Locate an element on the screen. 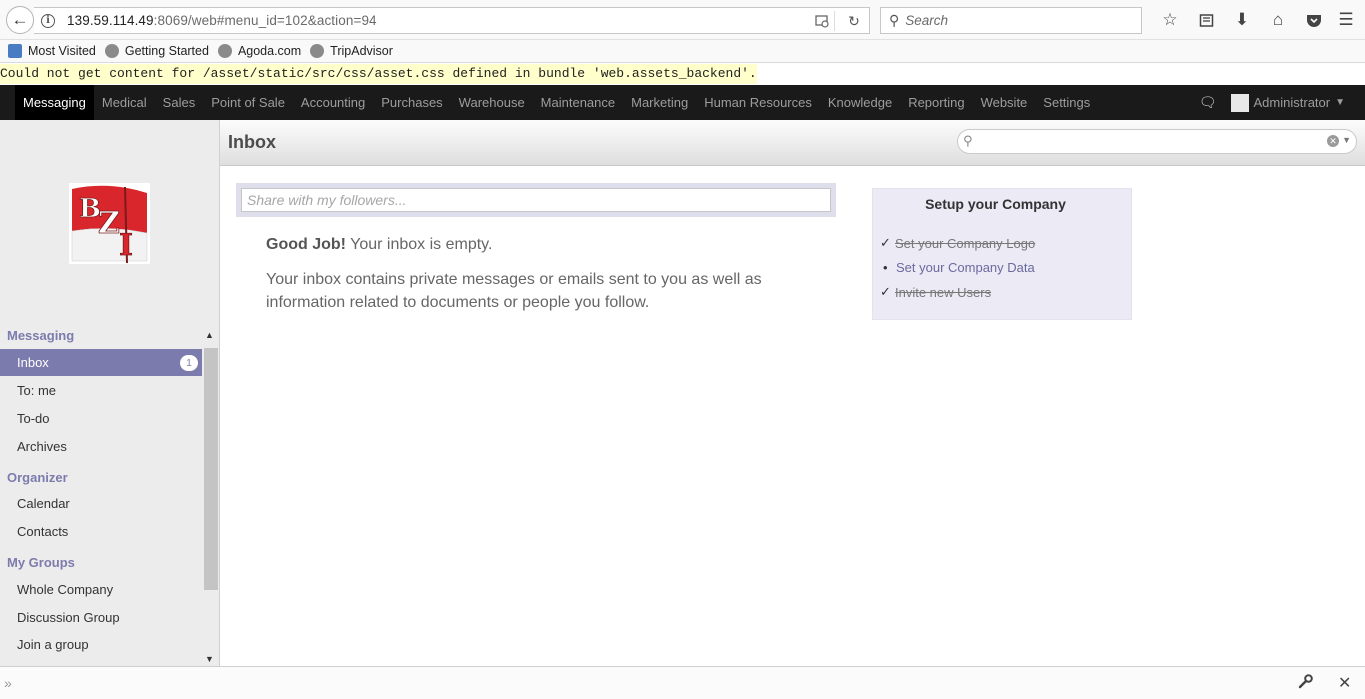 This screenshot has height=699, width=1365. nav-item-website: Website is located at coordinates (1004, 102).